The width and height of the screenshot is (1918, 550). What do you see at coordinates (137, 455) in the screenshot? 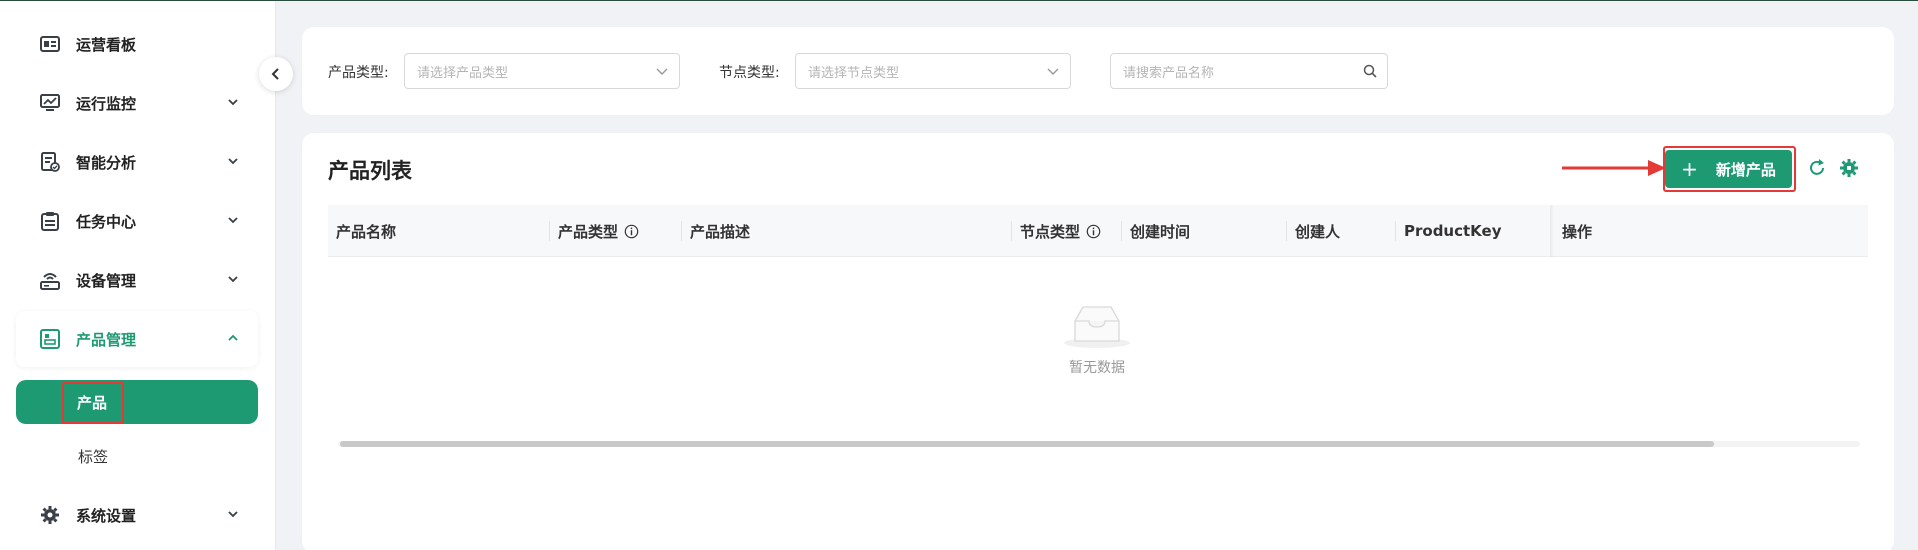
I see `sidebar-subitem-tags: 标签` at bounding box center [137, 455].